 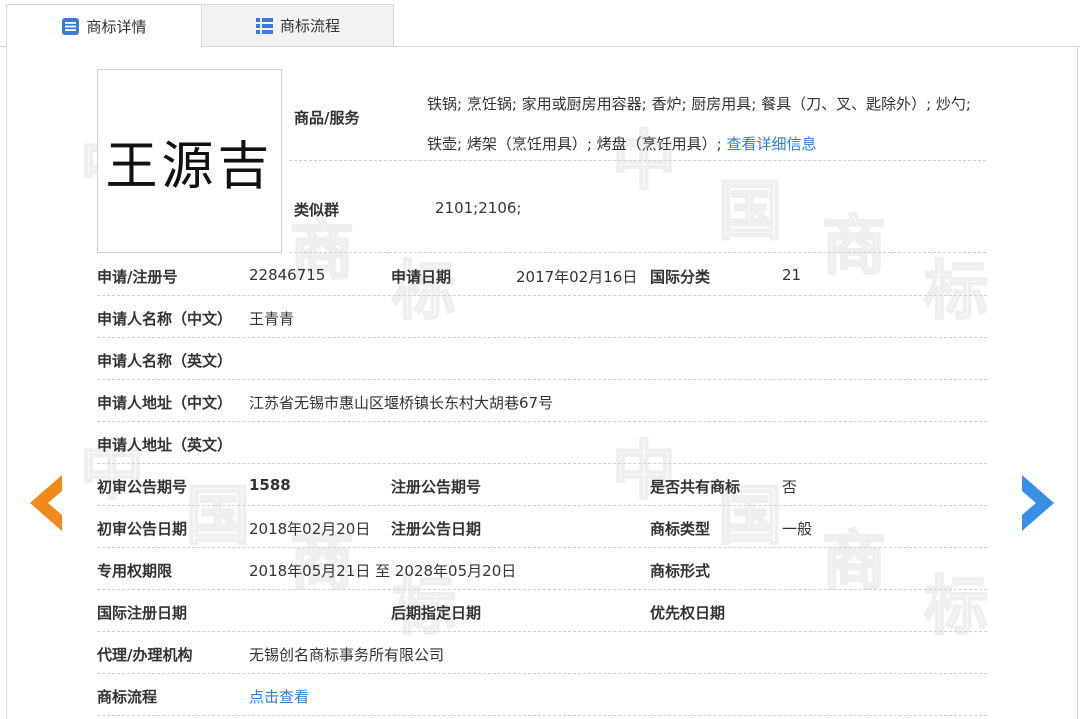 I want to click on field-label: 国际分类, so click(x=680, y=277).